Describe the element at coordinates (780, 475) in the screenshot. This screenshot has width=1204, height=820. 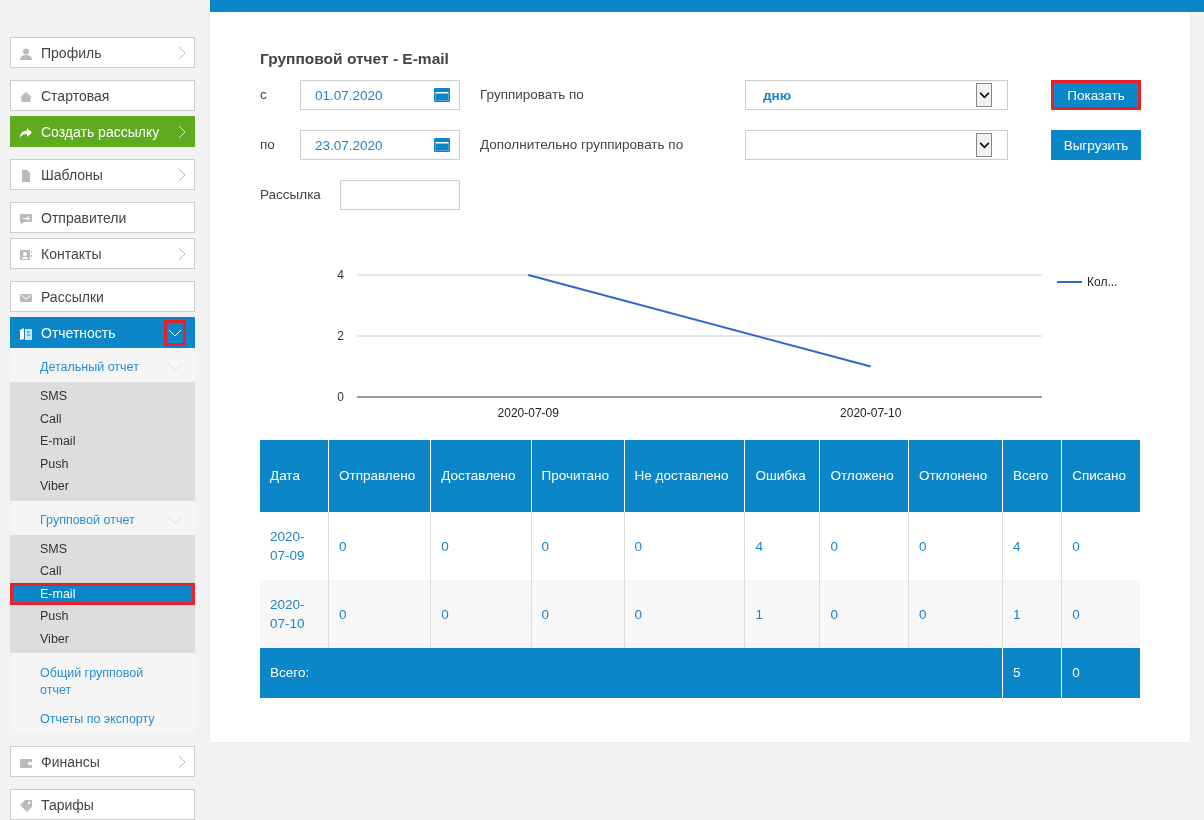
I see `column-header: Ошибка` at that location.